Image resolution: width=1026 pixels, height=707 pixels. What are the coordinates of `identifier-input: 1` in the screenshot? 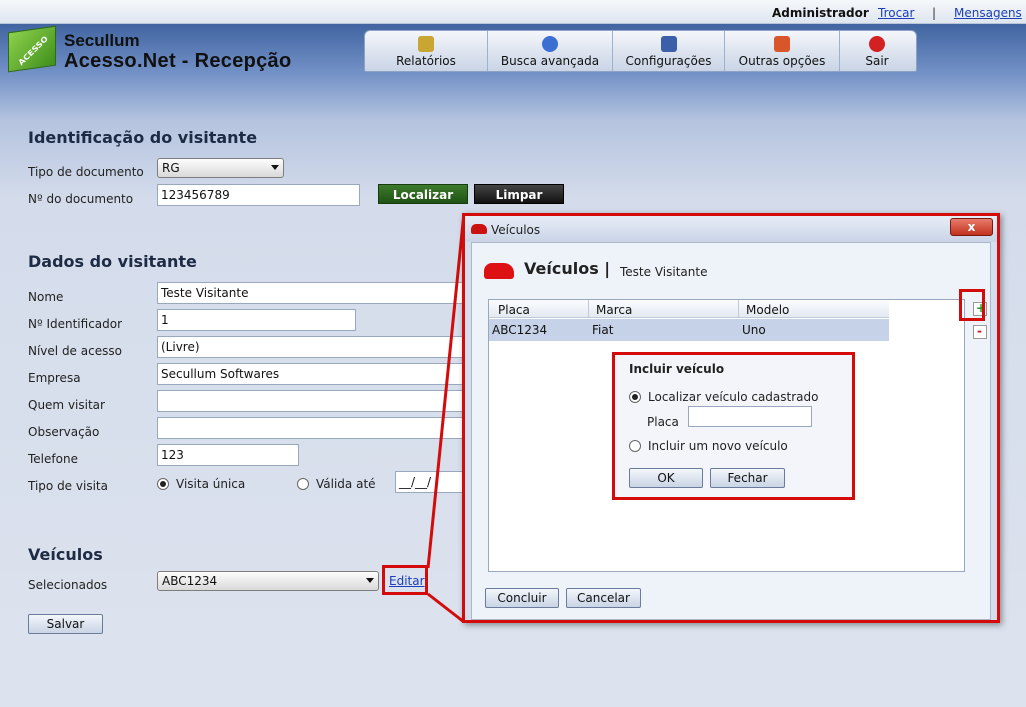 It's located at (256, 320).